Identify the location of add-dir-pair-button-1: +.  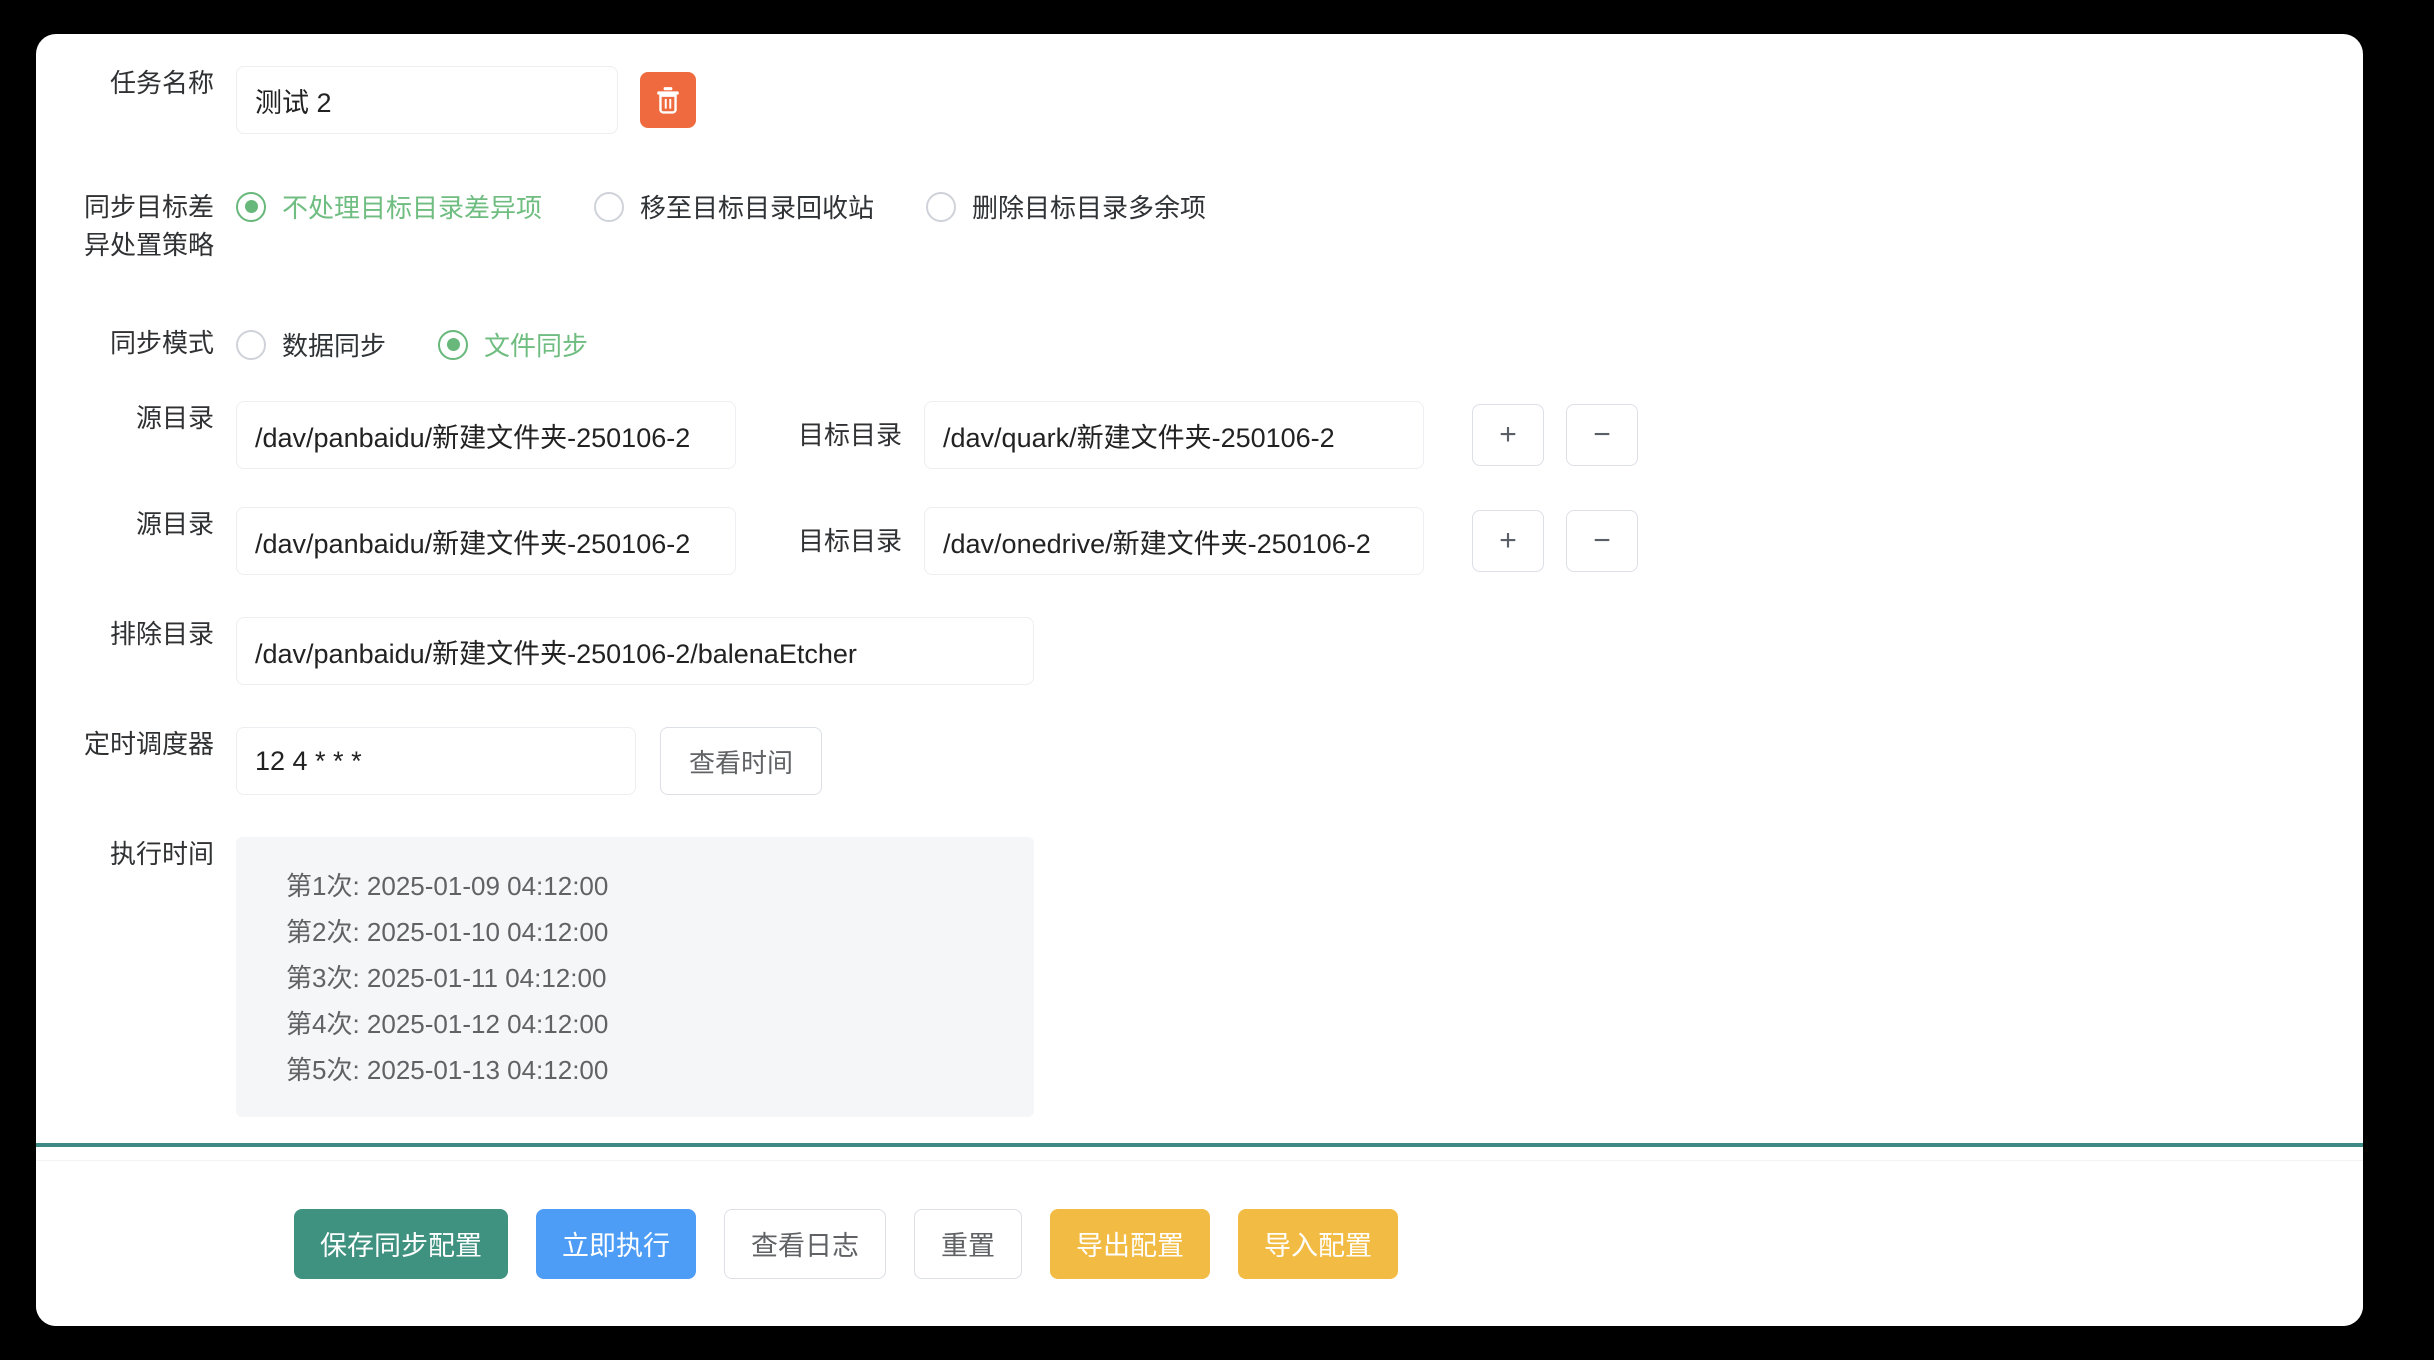
(1508, 541).